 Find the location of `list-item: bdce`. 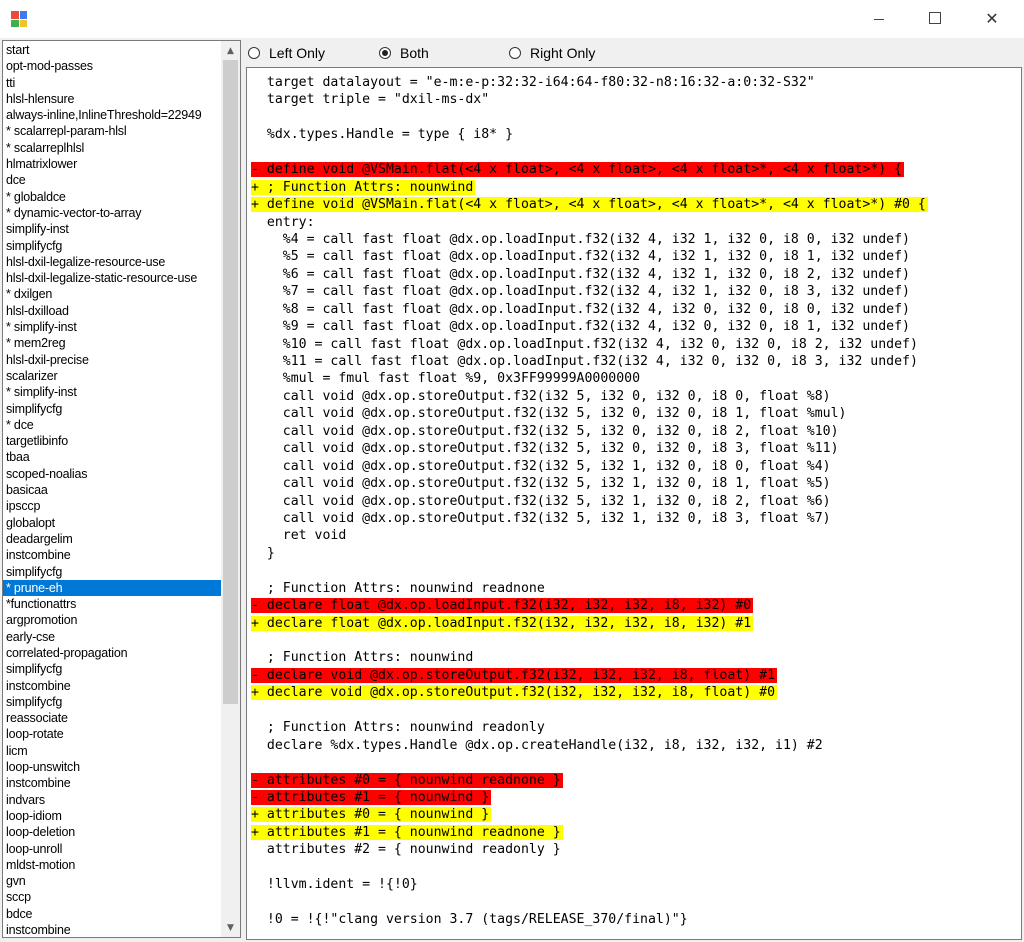

list-item: bdce is located at coordinates (112, 914).